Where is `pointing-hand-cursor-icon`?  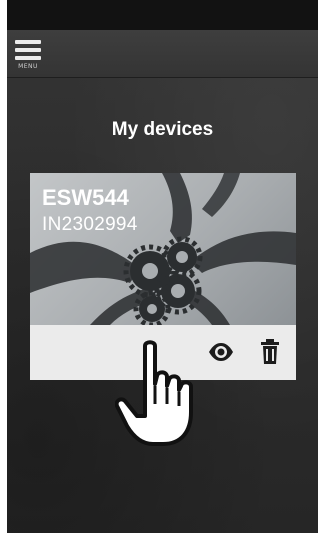
pointing-hand-cursor-icon is located at coordinates (160, 396).